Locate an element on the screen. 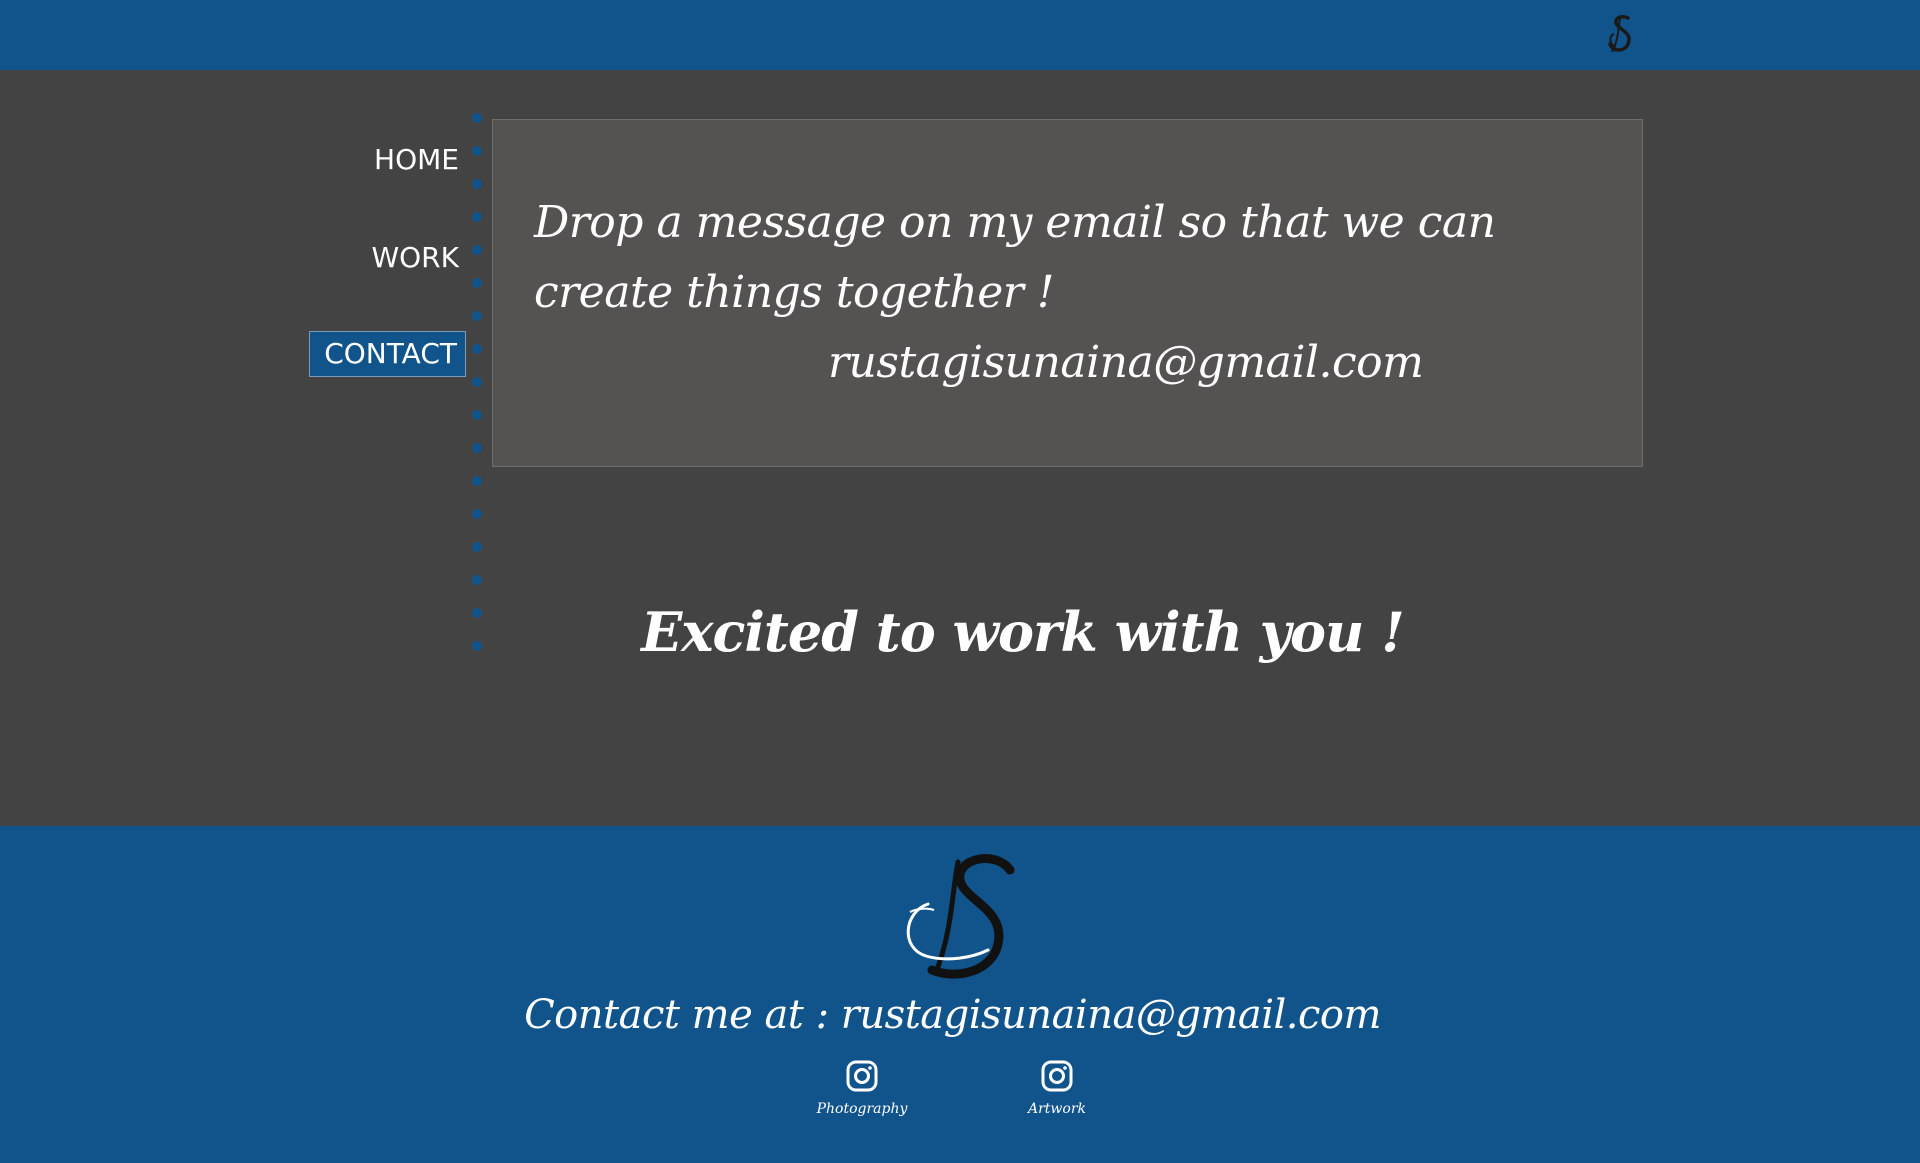  nav-home-link: HOME is located at coordinates (416, 159).